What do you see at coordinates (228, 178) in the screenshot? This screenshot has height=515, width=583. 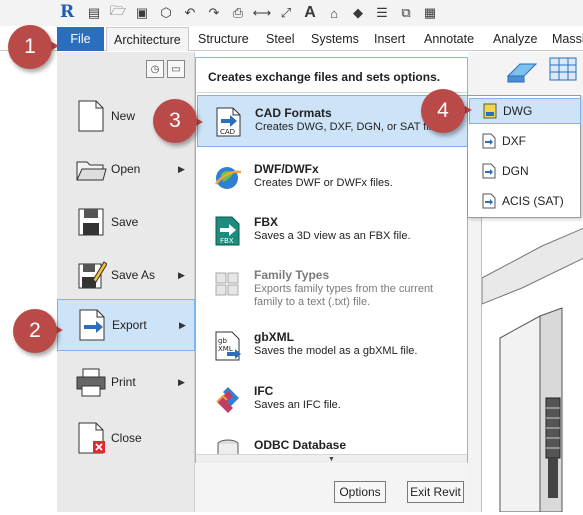 I see `dwf-globe-icon` at bounding box center [228, 178].